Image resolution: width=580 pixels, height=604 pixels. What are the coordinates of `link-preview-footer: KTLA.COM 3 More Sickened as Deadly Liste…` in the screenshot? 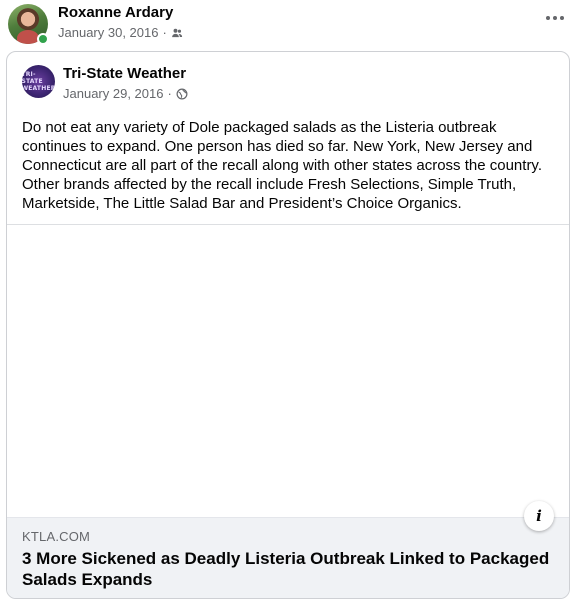 It's located at (288, 557).